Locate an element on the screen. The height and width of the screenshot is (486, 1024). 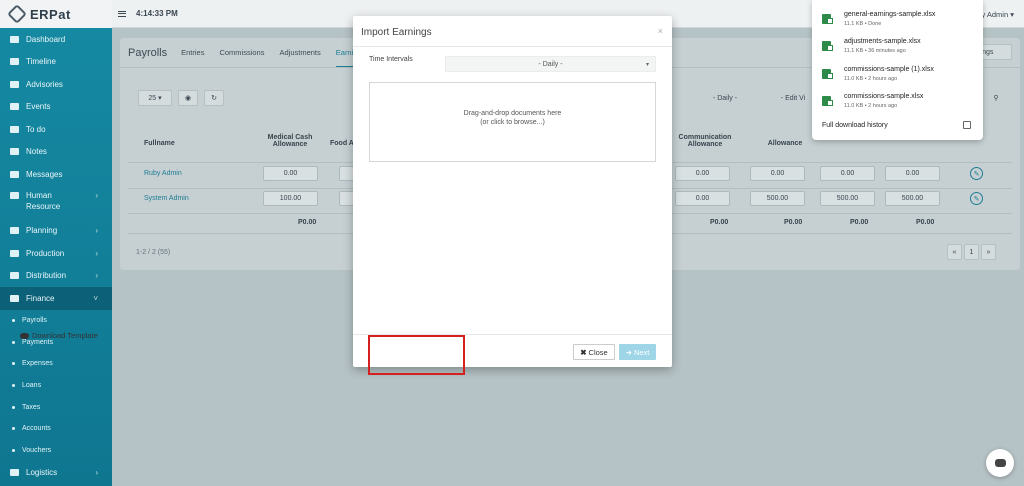
medical-input: 0.00 is located at coordinates (290, 173).